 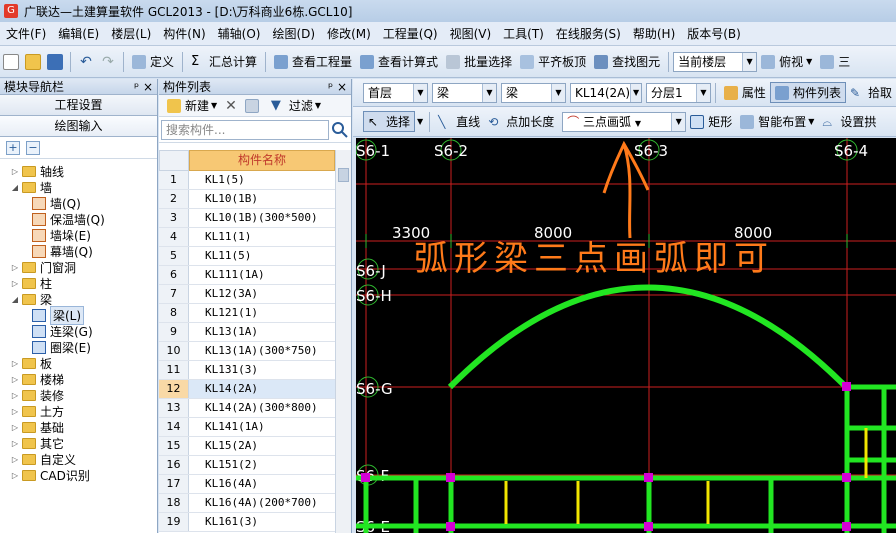 I want to click on component-name-cell: KL13(1A)(300*750), so click(x=262, y=351).